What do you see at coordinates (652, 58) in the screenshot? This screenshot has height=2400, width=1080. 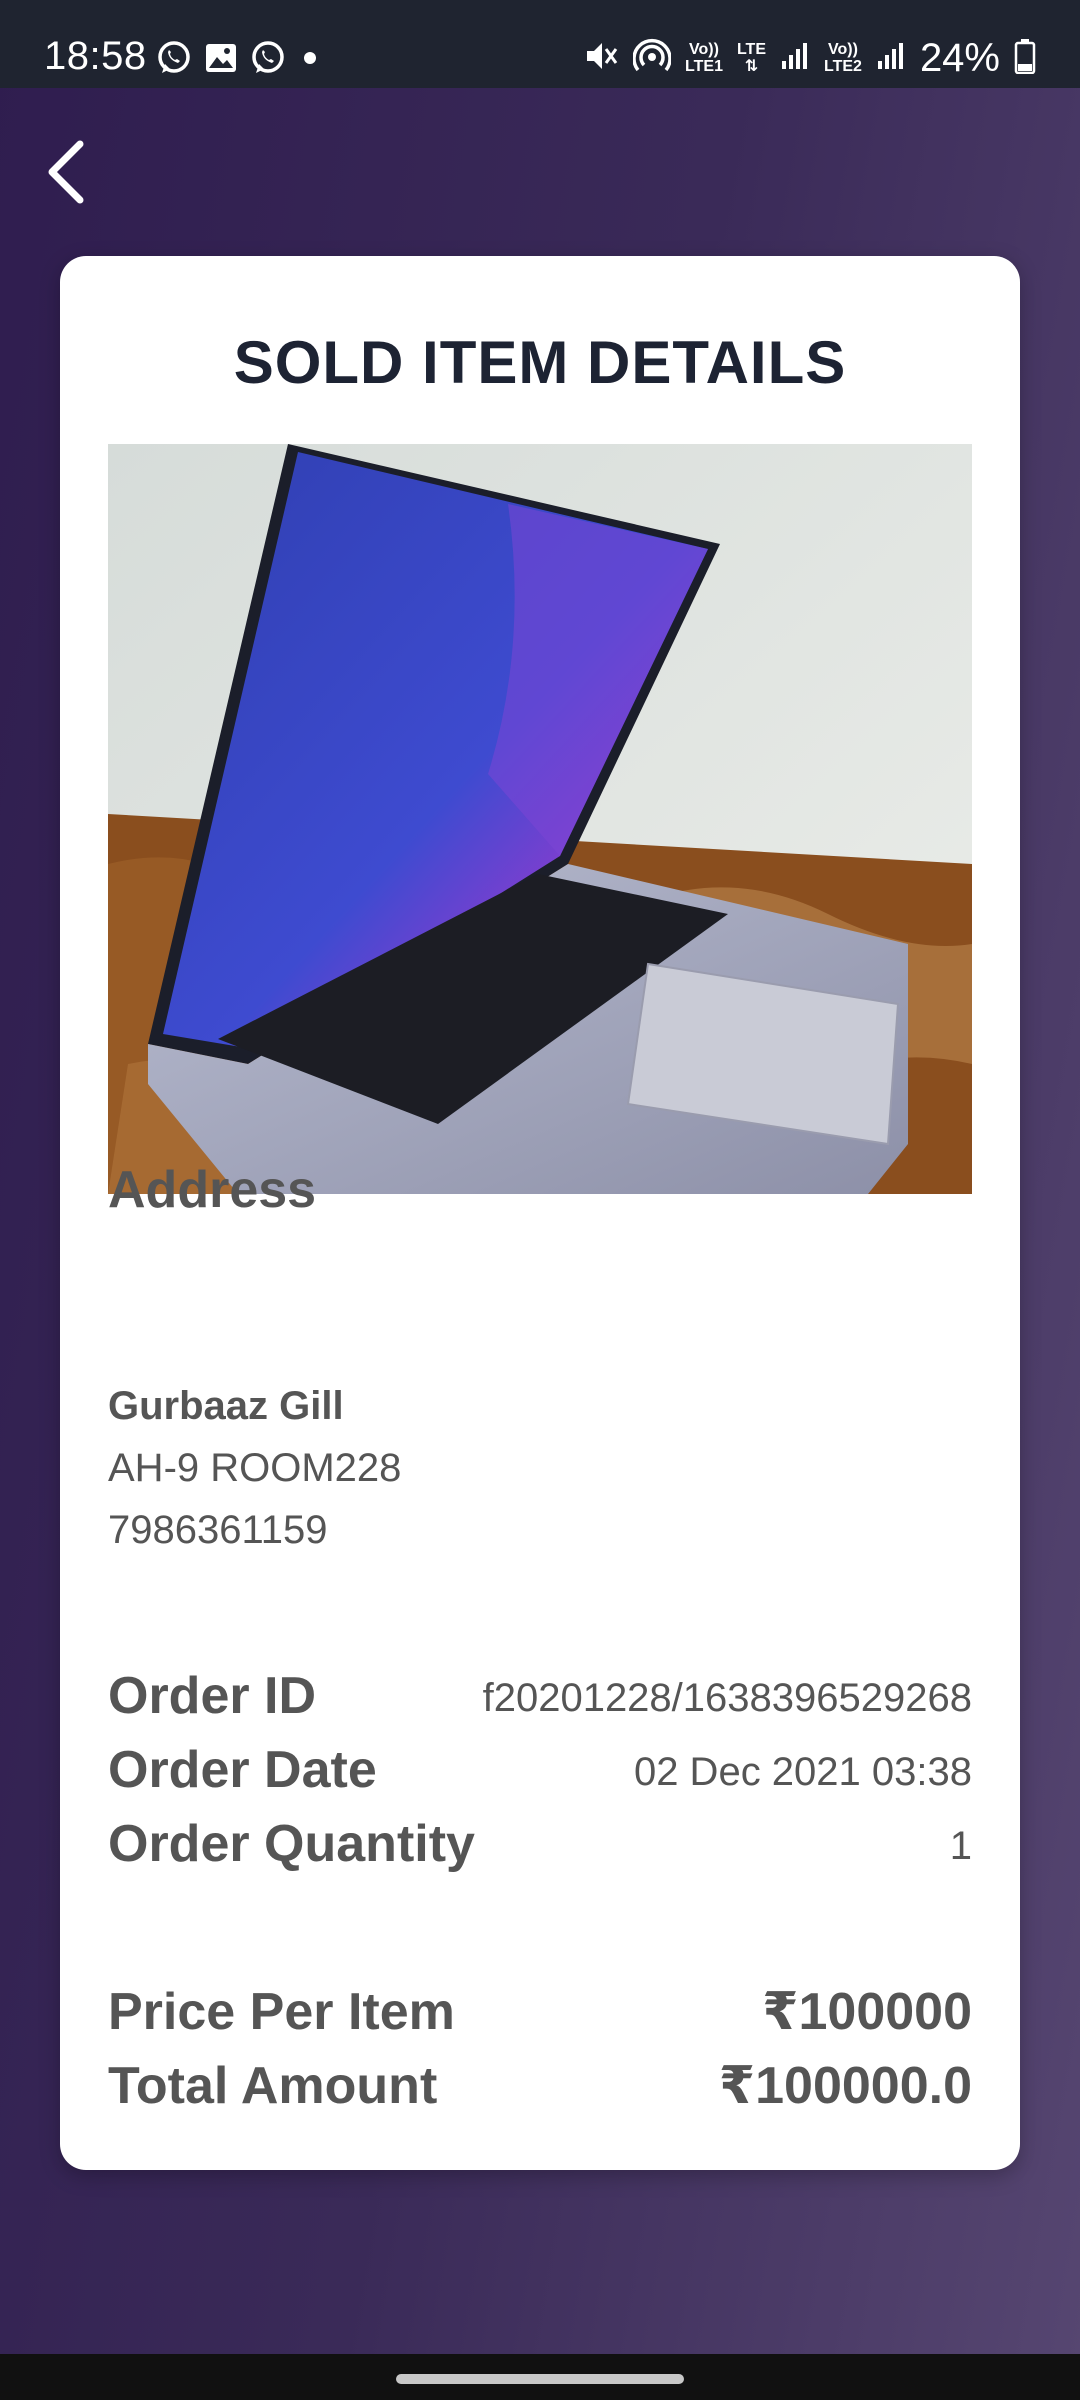 I see `hotspot-icon` at bounding box center [652, 58].